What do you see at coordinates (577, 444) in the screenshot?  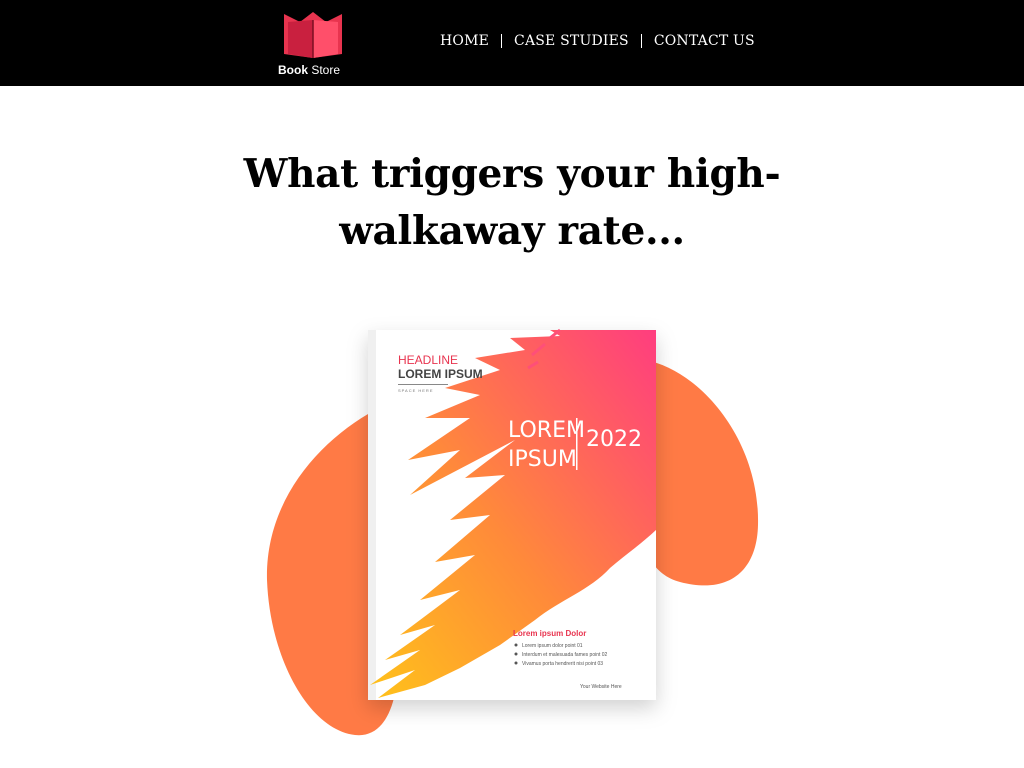 I see `cover-title-divider` at bounding box center [577, 444].